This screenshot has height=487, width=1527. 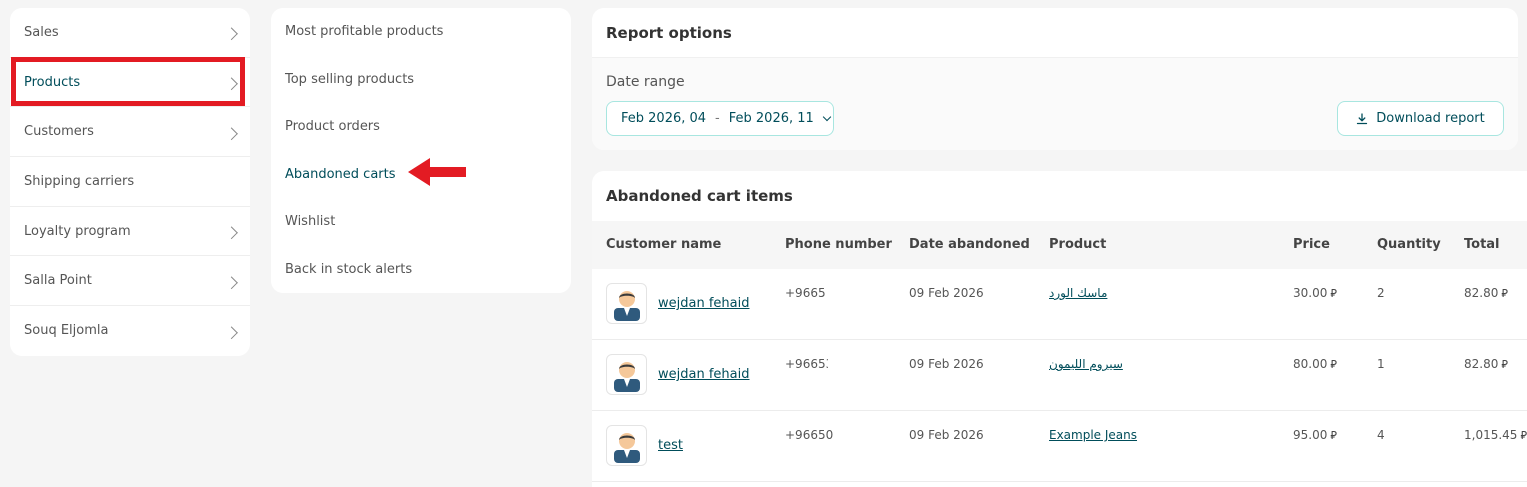 I want to click on quantity: 4, so click(x=1381, y=435).